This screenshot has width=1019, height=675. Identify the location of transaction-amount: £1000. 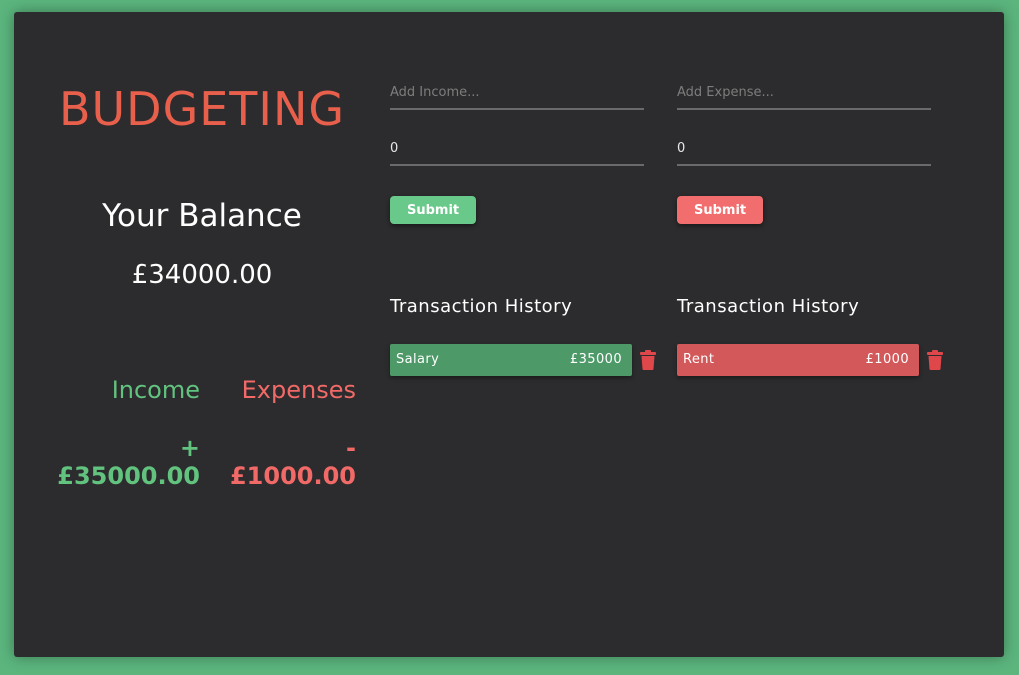
(887, 359).